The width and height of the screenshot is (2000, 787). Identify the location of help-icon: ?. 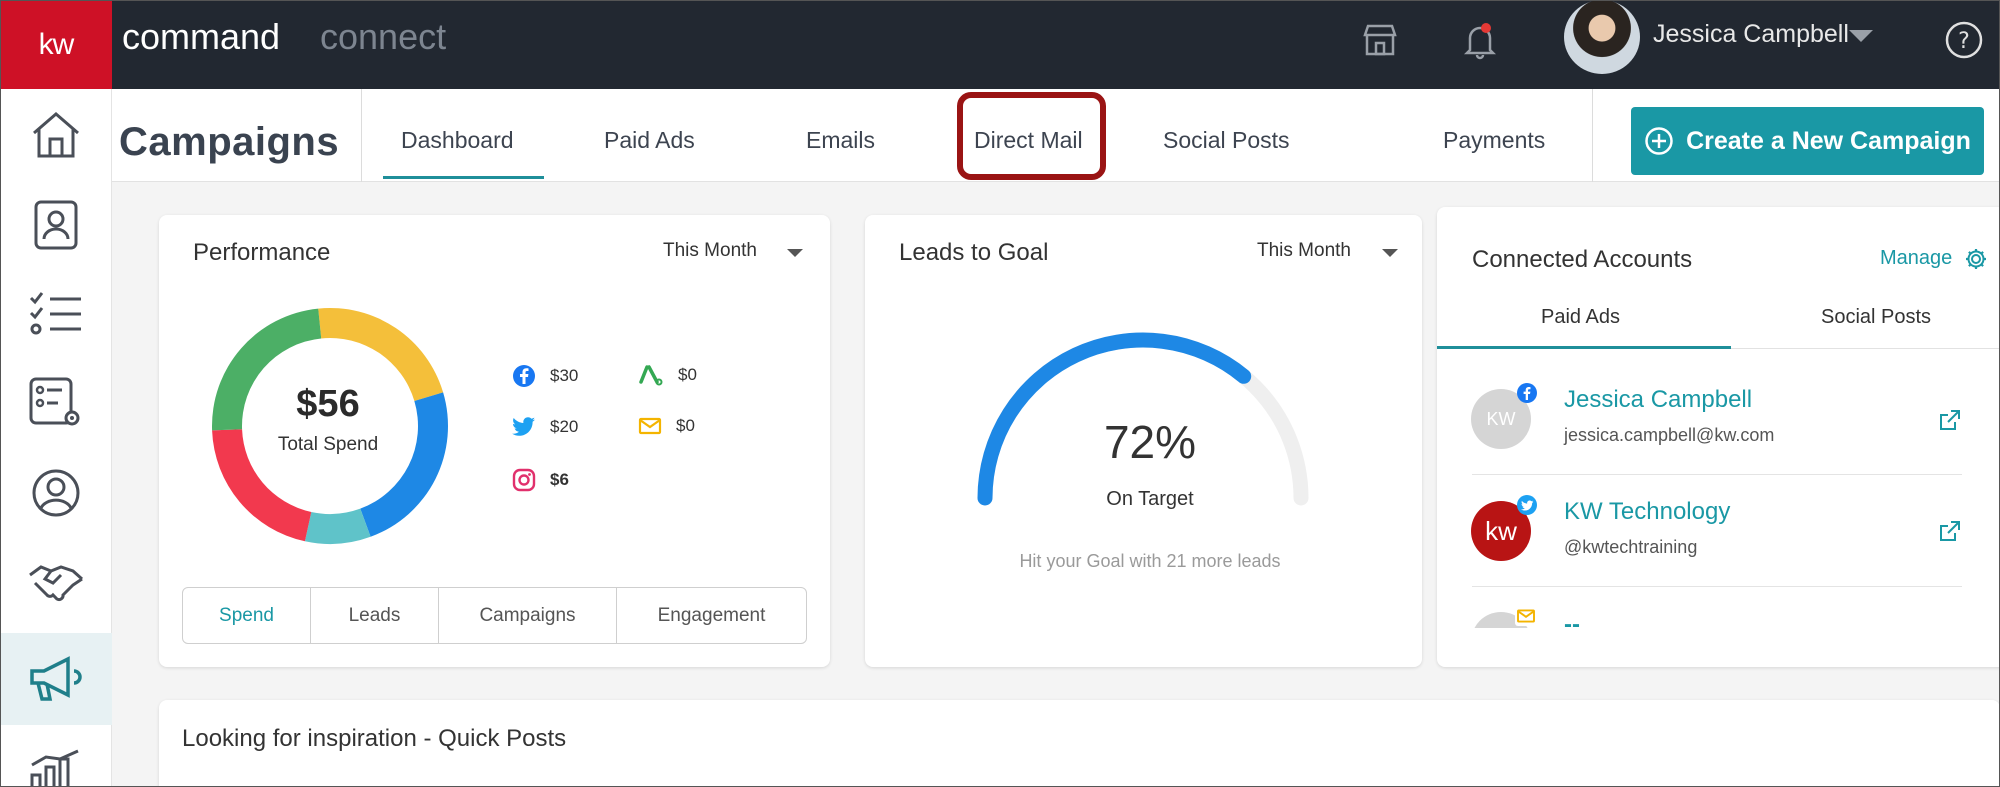
(1964, 40).